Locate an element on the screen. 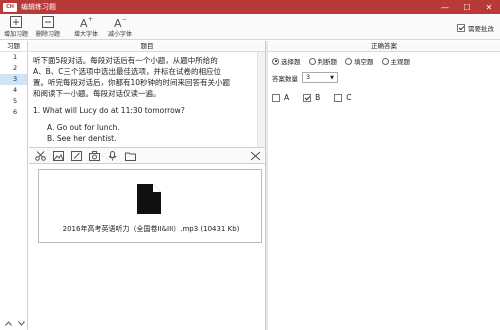 Image resolution: width=500 pixels, height=330 pixels. delete-question-button: 删除习题 is located at coordinates (48, 27).